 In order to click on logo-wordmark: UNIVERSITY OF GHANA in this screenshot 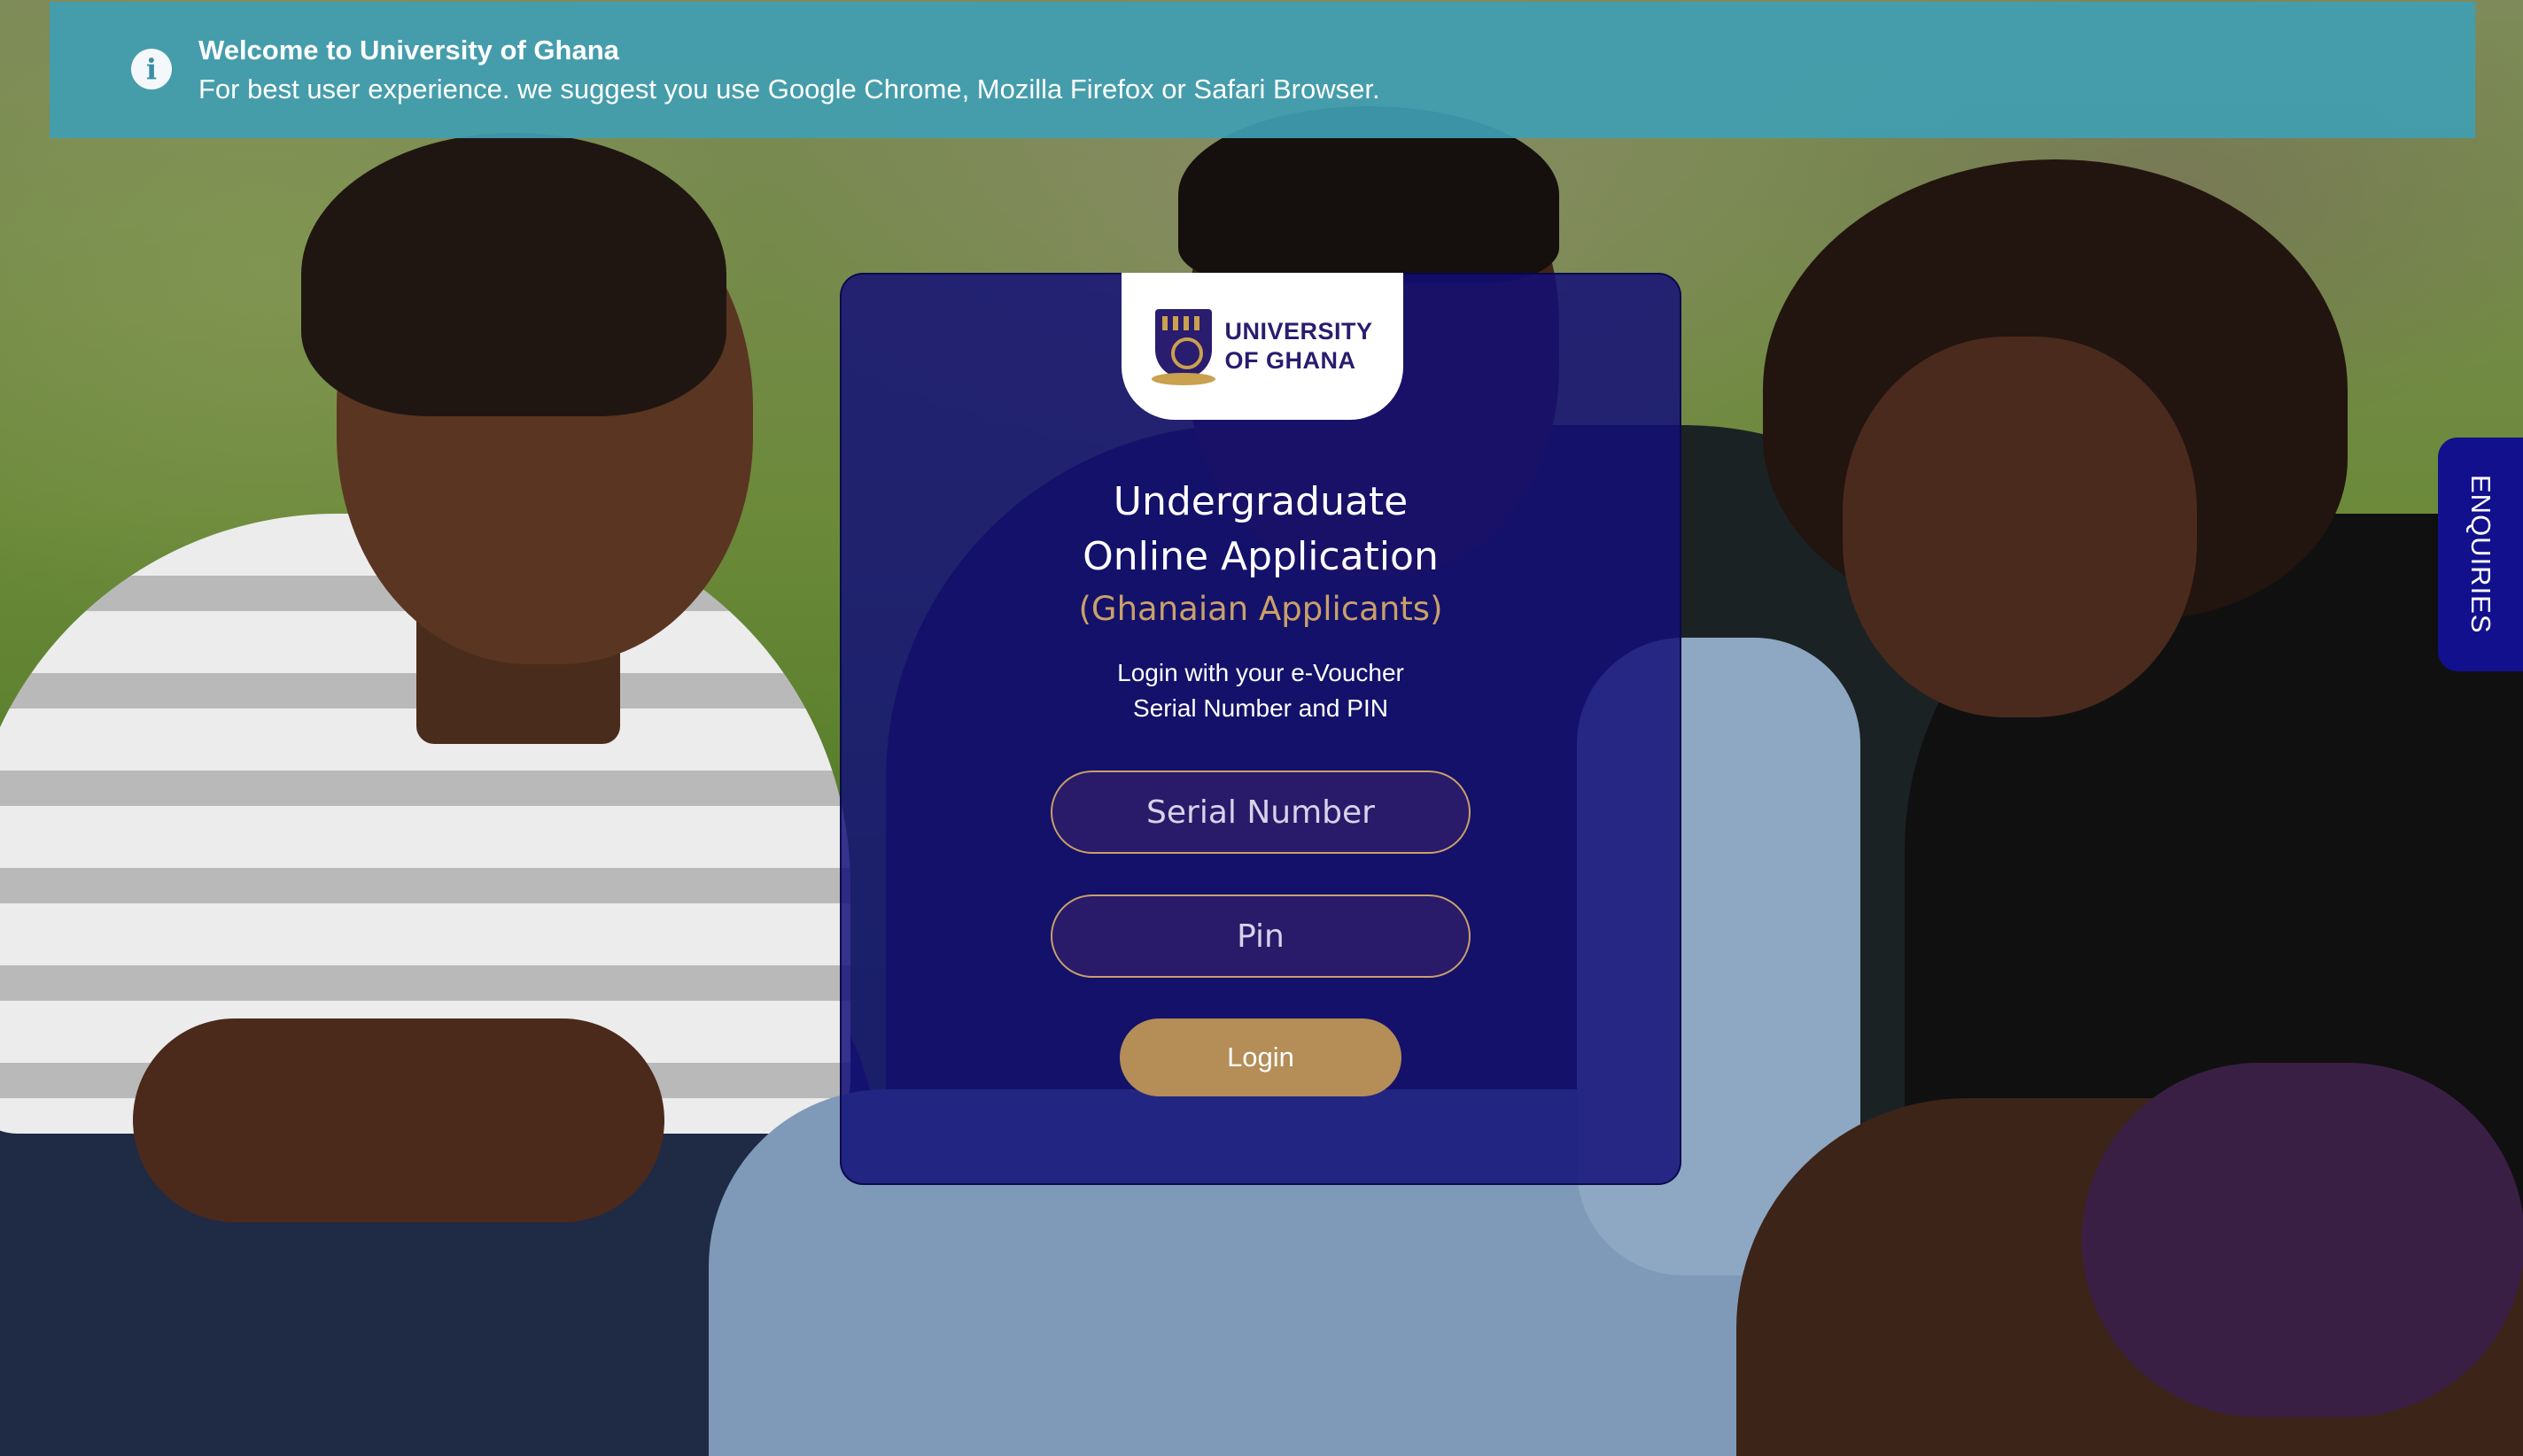, I will do `click(1298, 346)`.